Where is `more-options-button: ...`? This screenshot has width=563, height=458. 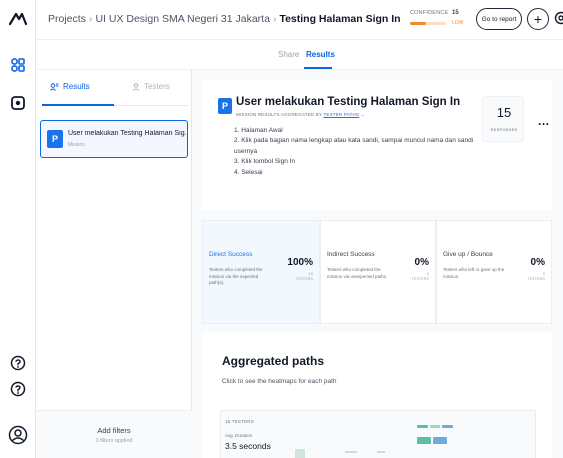
more-options-button: ... is located at coordinates (544, 121).